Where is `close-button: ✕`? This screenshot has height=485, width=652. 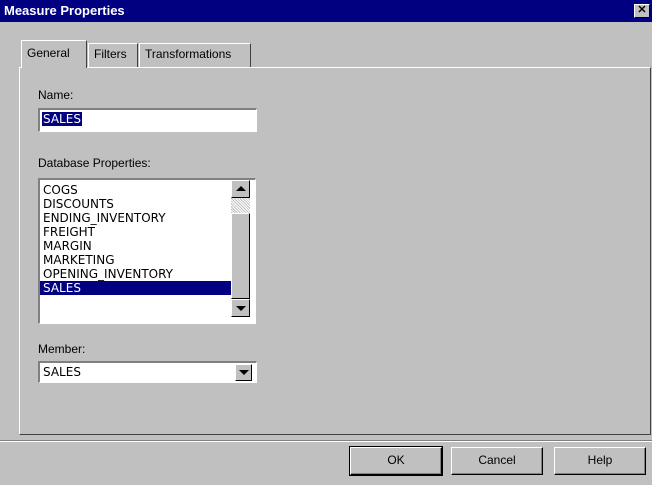 close-button: ✕ is located at coordinates (642, 11).